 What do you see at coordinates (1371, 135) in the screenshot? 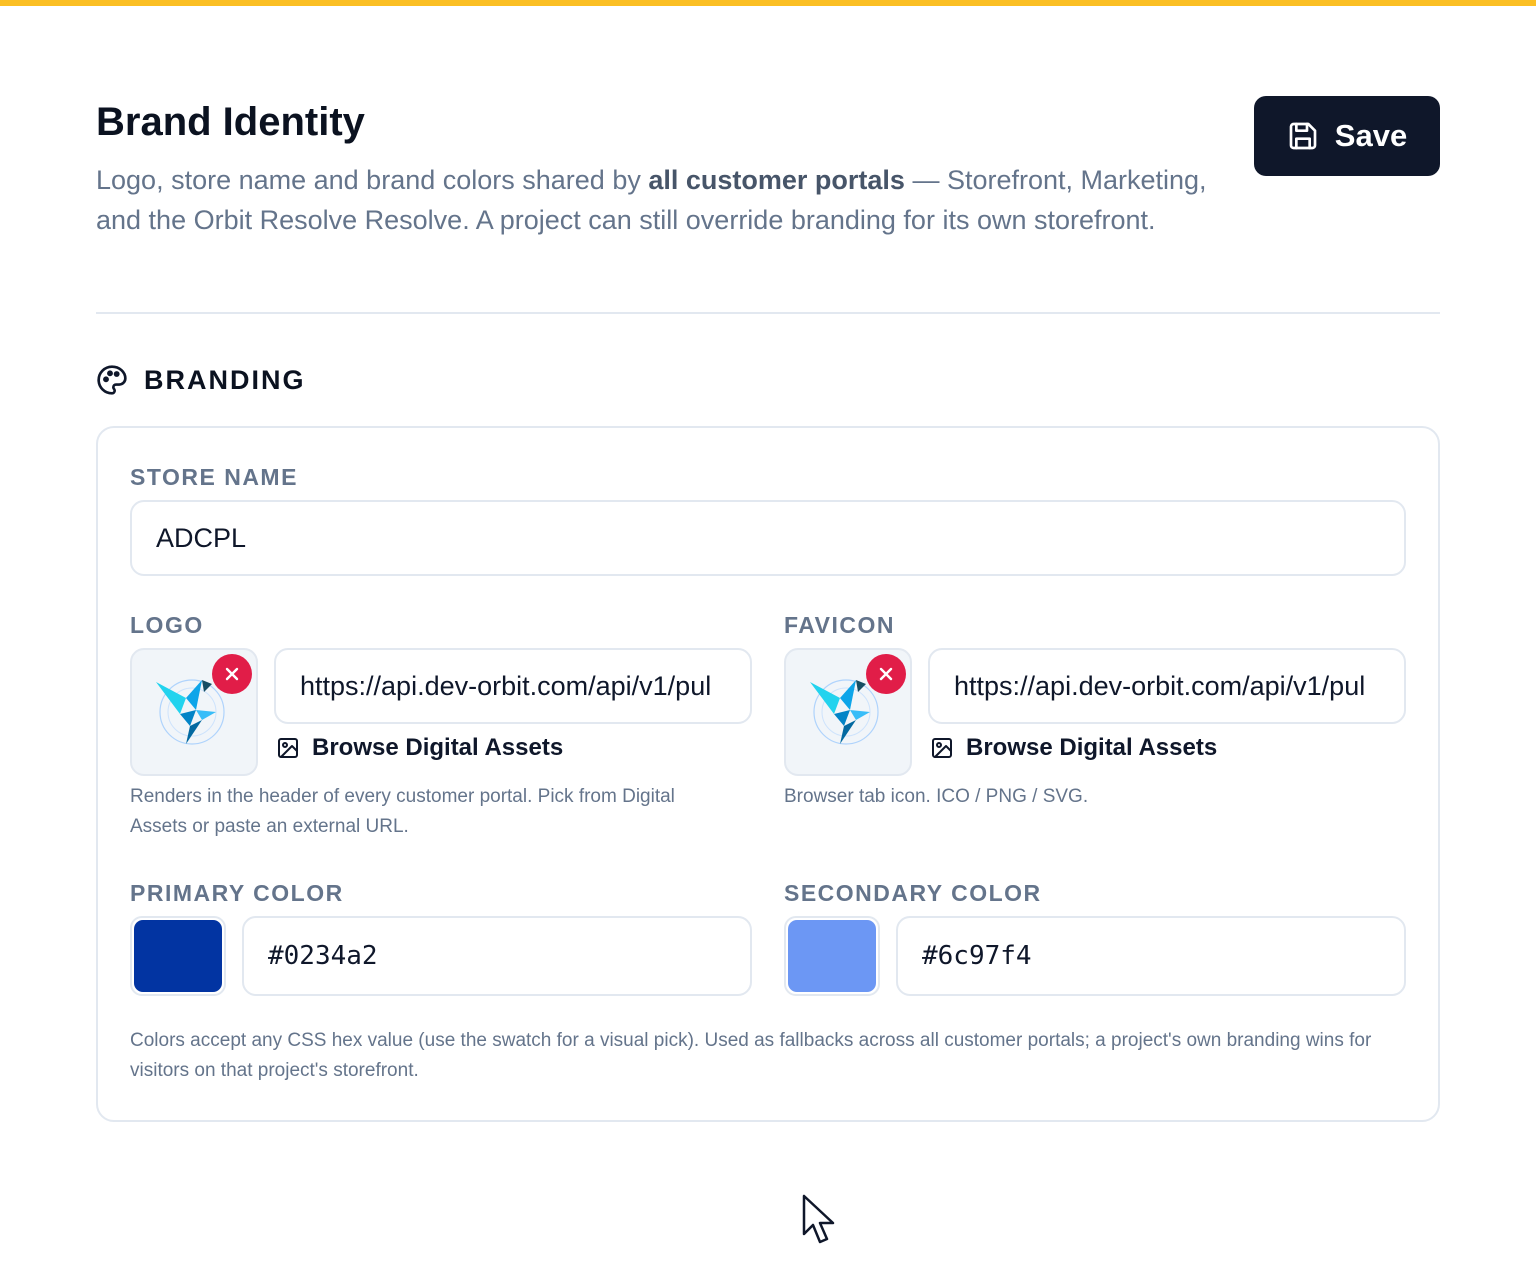
I see `save-button-label: Save` at bounding box center [1371, 135].